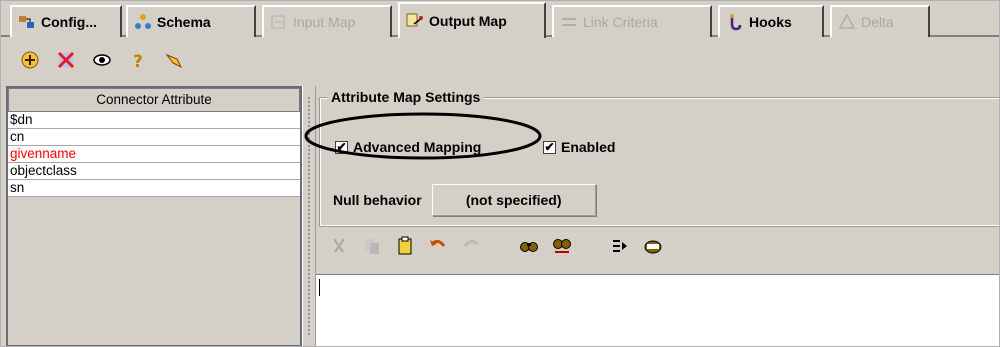 The image size is (1000, 347). What do you see at coordinates (438, 243) in the screenshot?
I see `undo-icon` at bounding box center [438, 243].